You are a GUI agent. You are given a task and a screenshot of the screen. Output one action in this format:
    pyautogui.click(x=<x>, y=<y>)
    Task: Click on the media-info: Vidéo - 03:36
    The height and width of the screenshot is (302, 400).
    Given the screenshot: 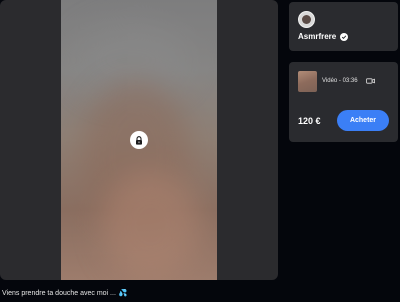 What is the action you would take?
    pyautogui.click(x=348, y=81)
    